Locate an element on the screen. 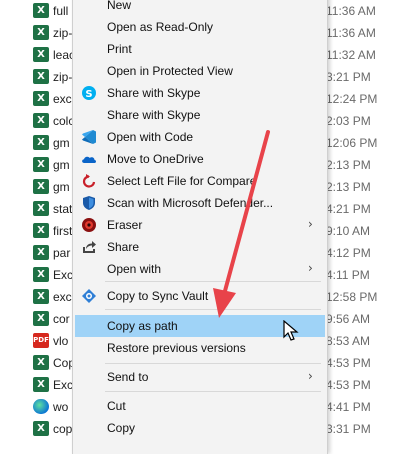 The width and height of the screenshot is (396, 454). file-date: 4:12 PM is located at coordinates (348, 253).